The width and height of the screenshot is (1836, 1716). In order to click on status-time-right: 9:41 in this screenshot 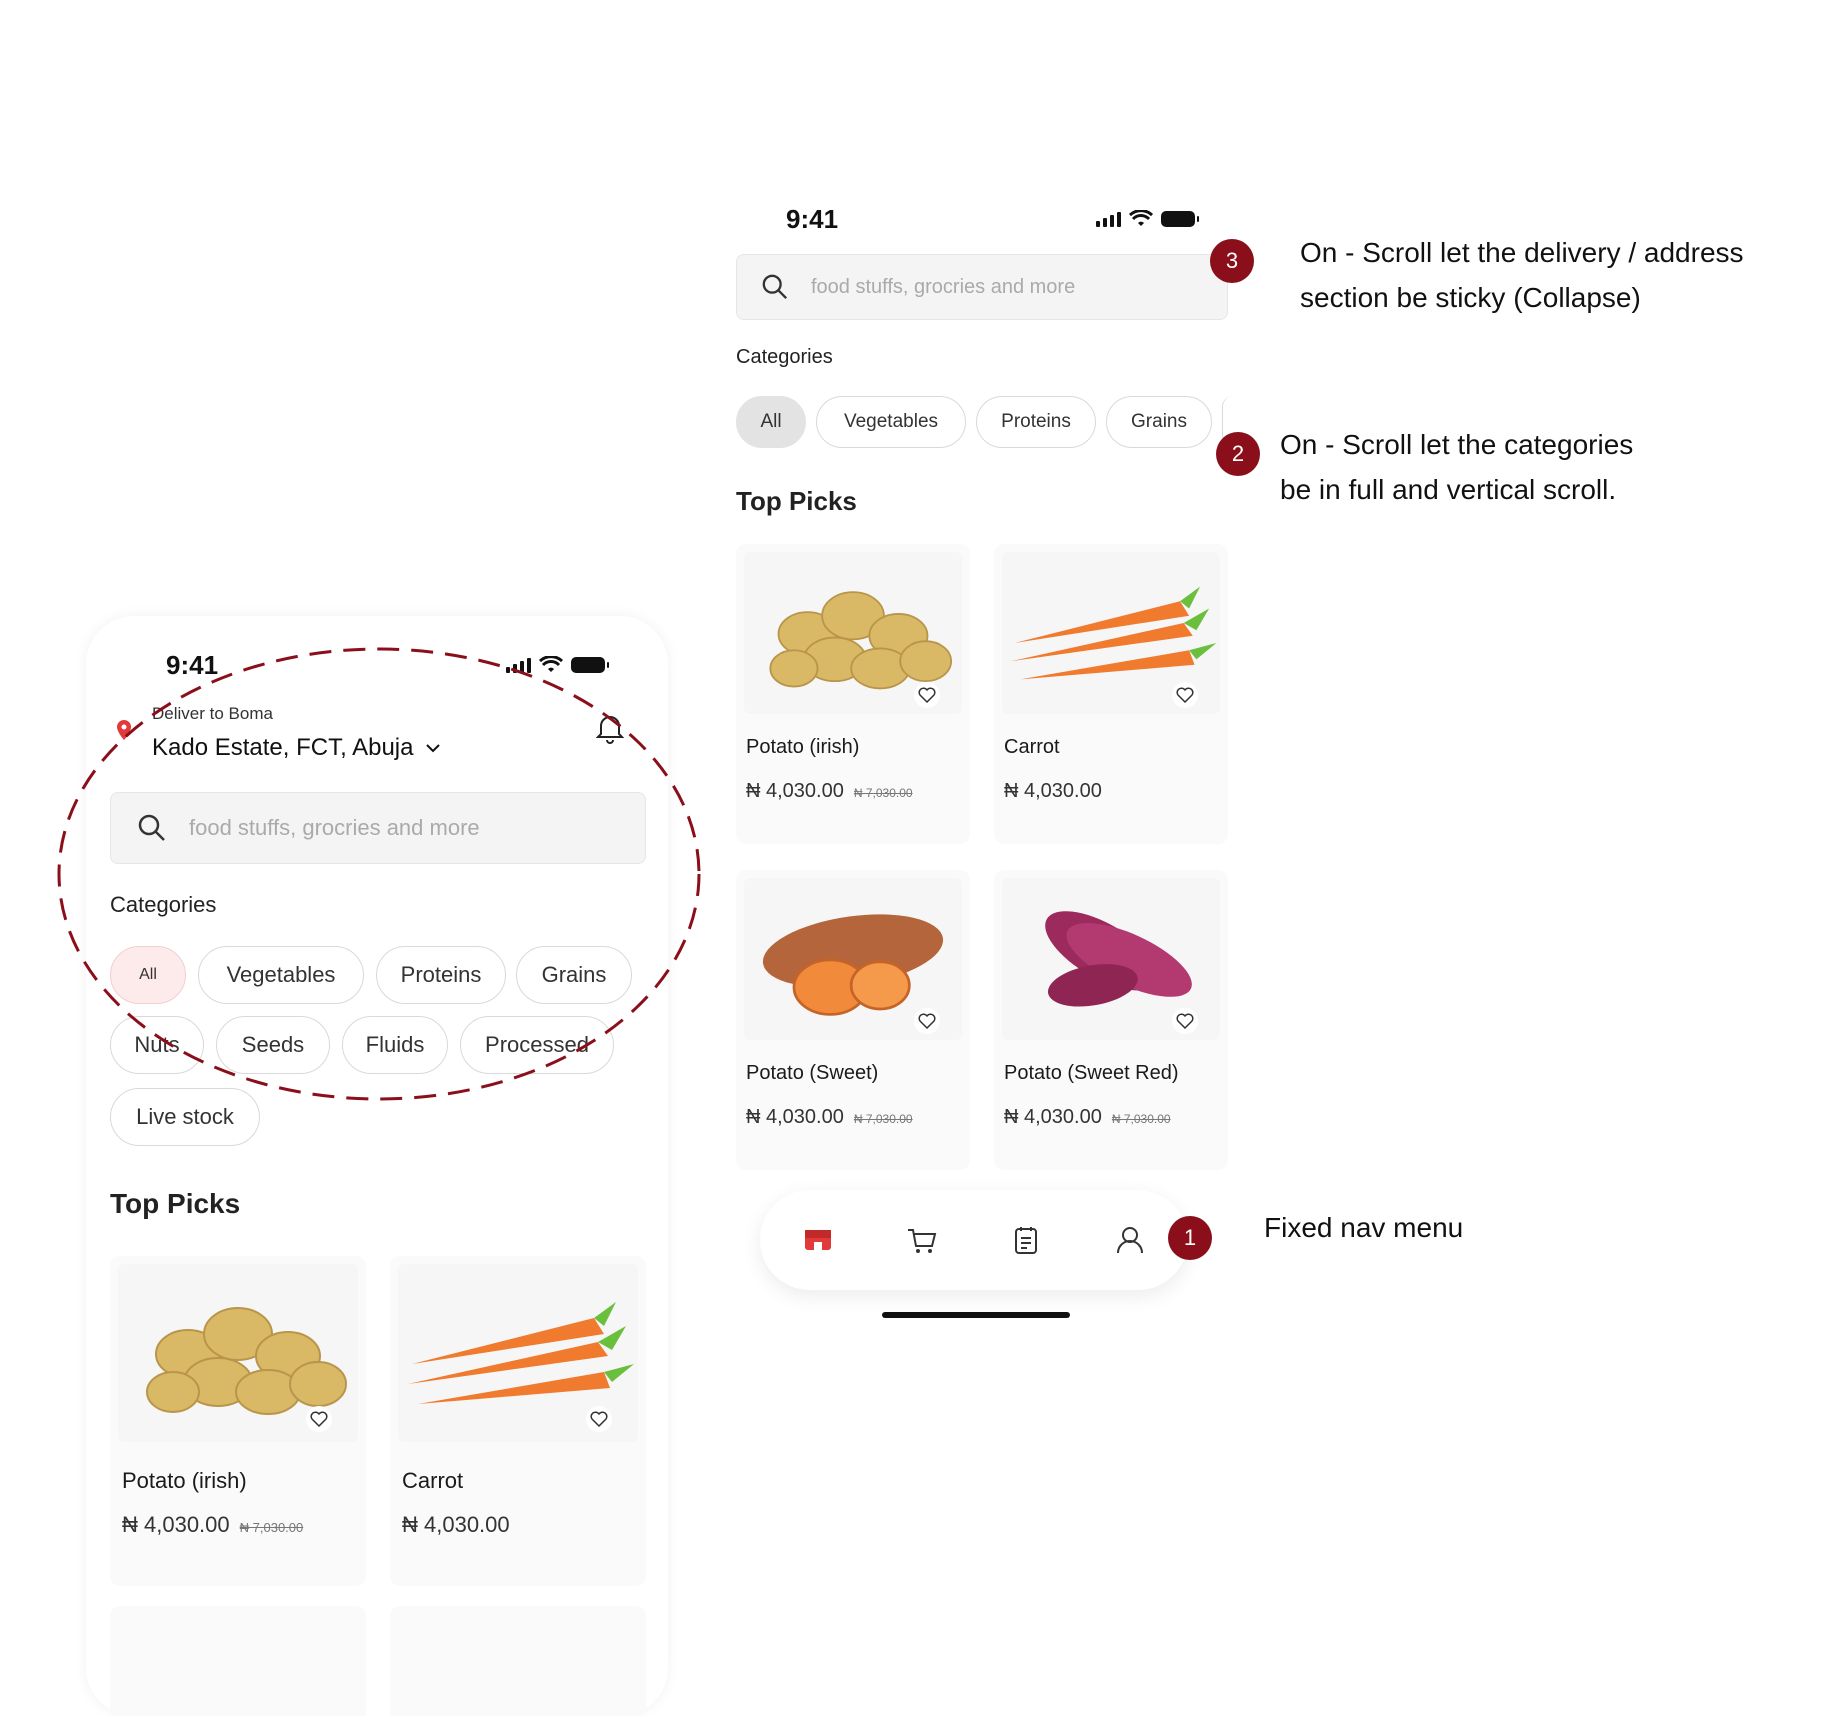, I will do `click(812, 219)`.